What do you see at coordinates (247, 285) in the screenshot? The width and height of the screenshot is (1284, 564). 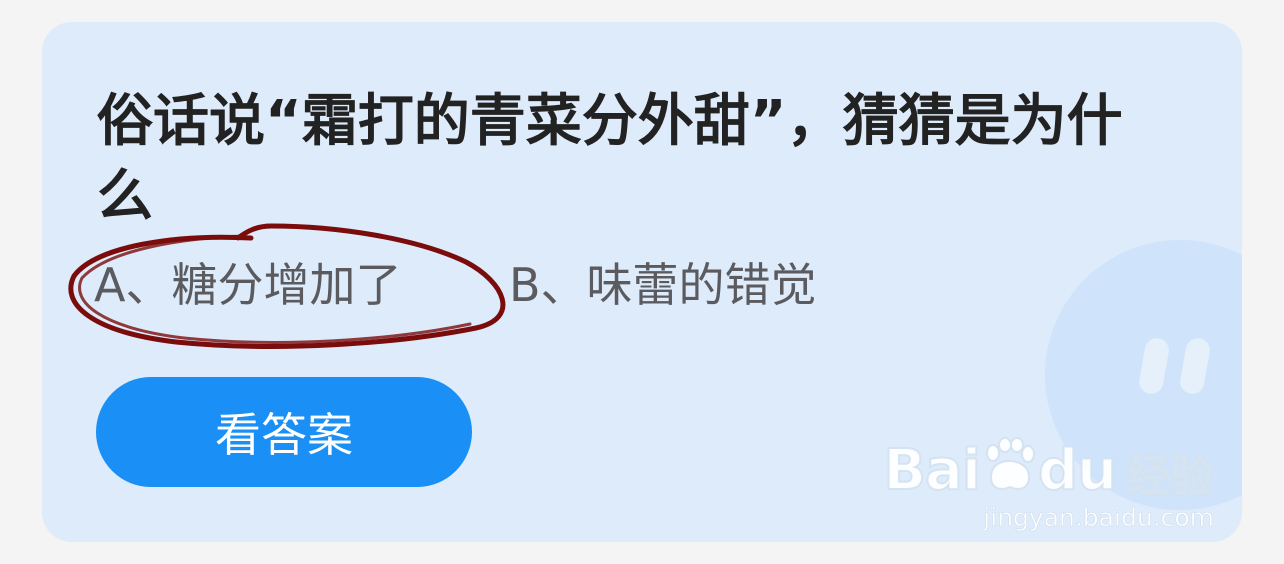 I see `option-a: A、糖分增加了` at bounding box center [247, 285].